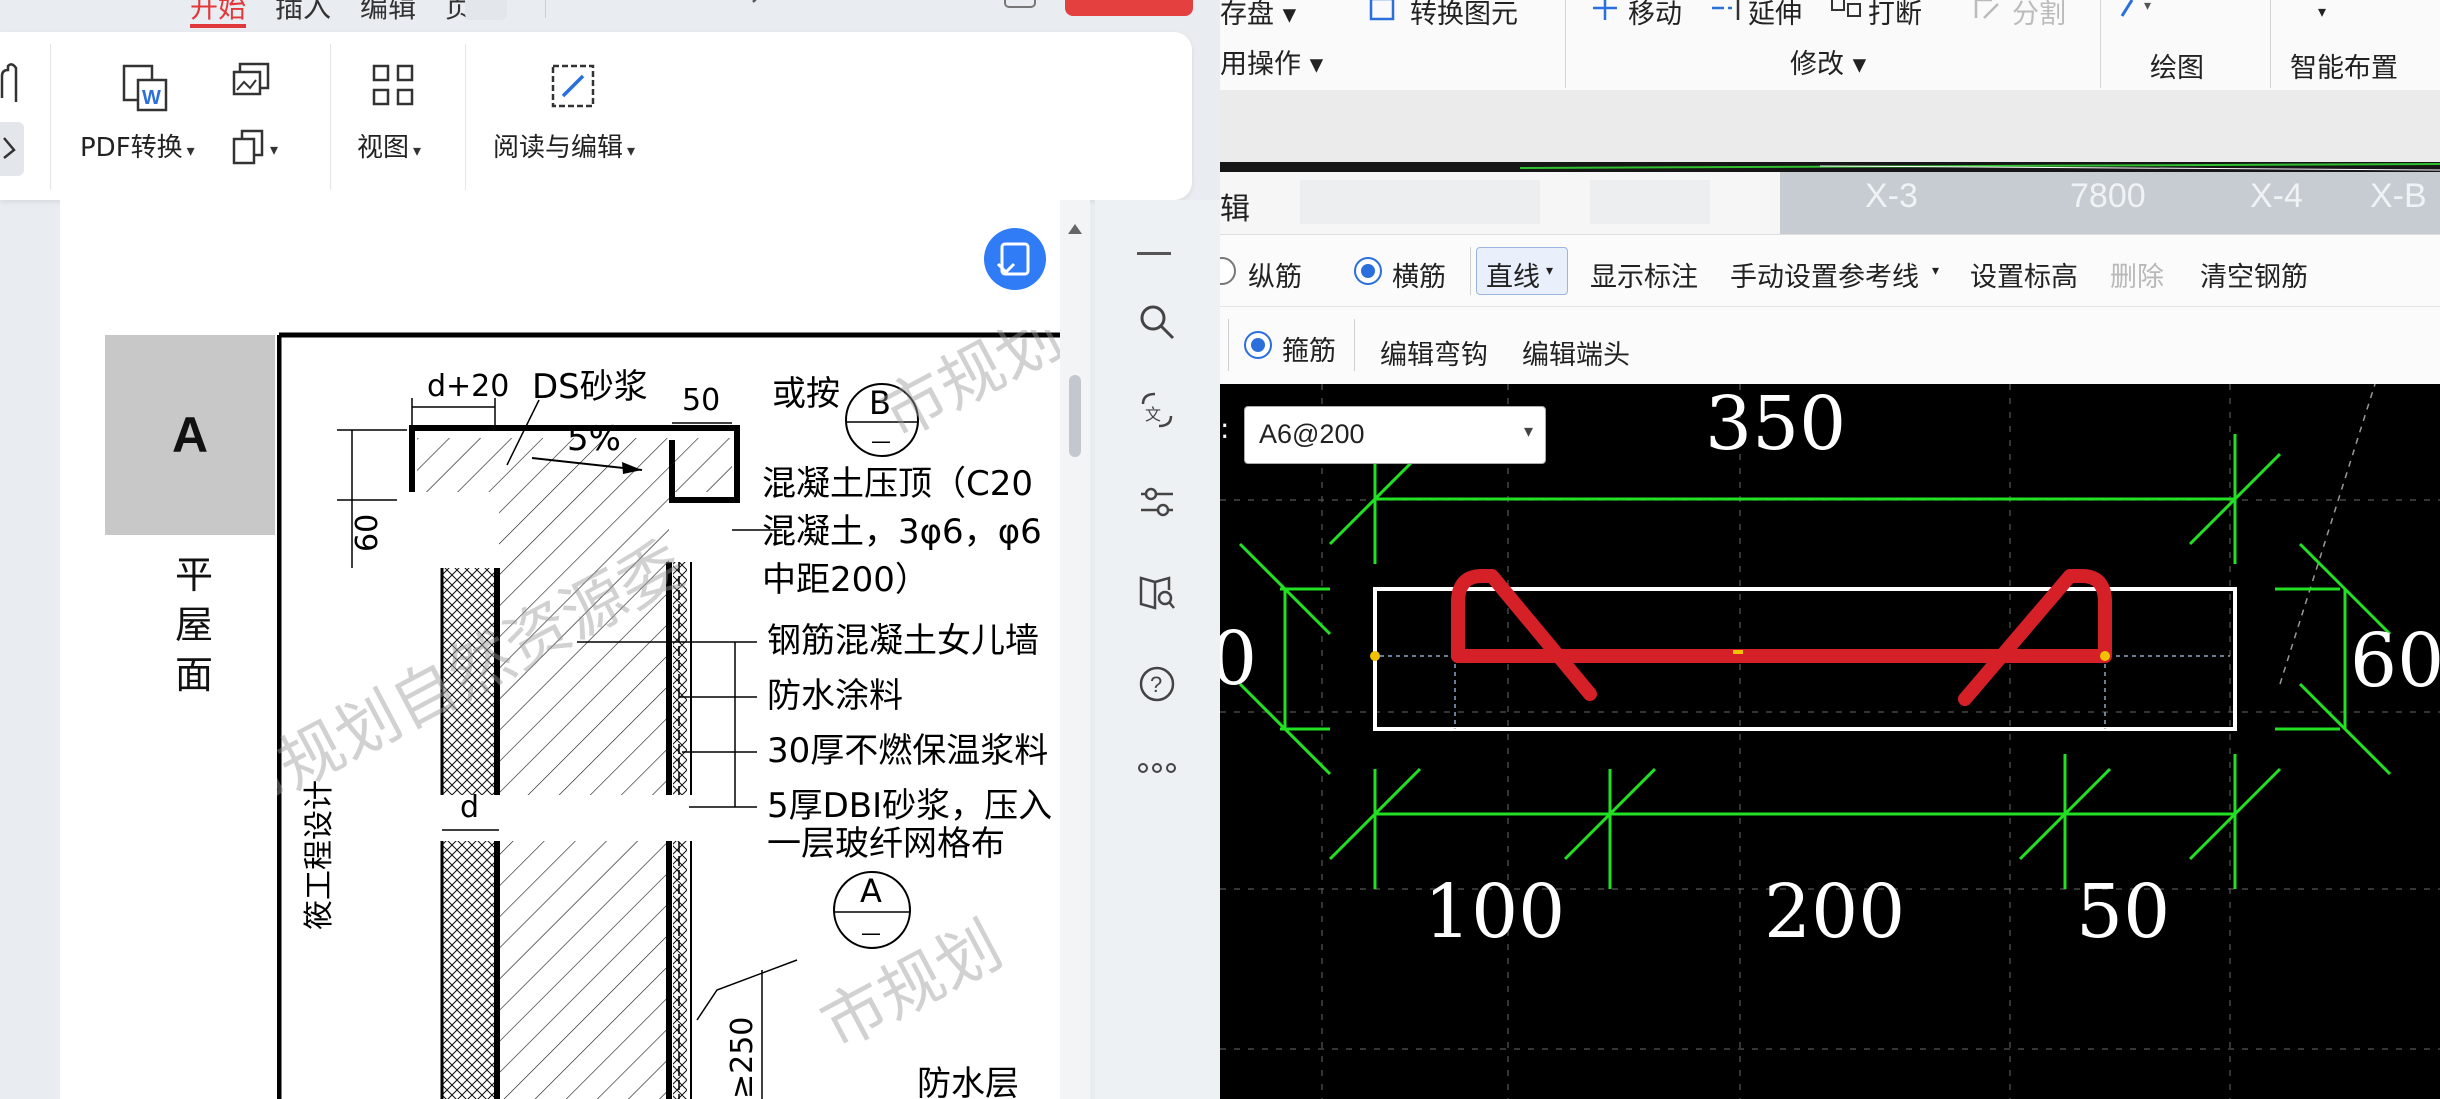 This screenshot has height=1099, width=2440. I want to click on rebar-toolbar-primary: 纵筋 横筋 直线 ▾ 显示标注 手动设置参考线 ▾ 设置标高 删除 清空钢筋, so click(1830, 270).